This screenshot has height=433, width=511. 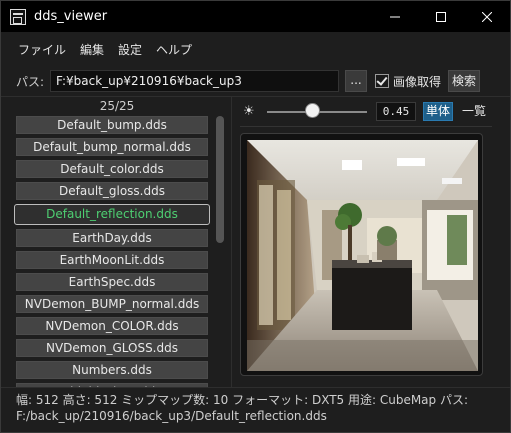 I want to click on window-title: dds_viewer, so click(x=71, y=16).